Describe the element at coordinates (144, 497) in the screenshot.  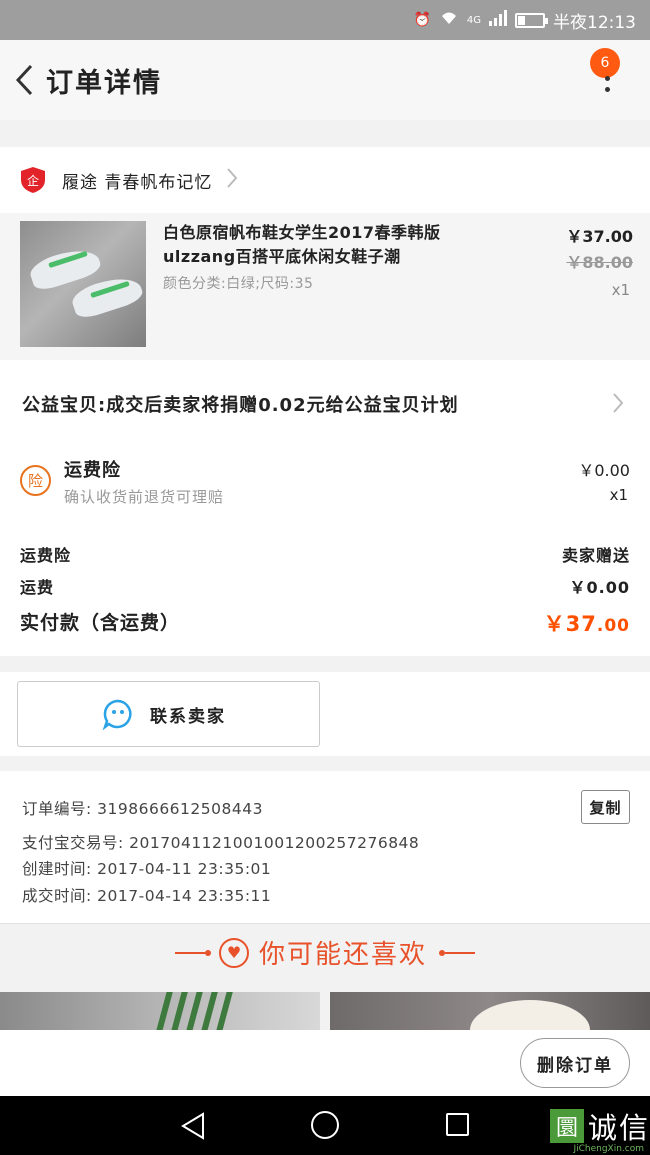
I see `insurance-subtitle: 确认收货前退货可理赔` at that location.